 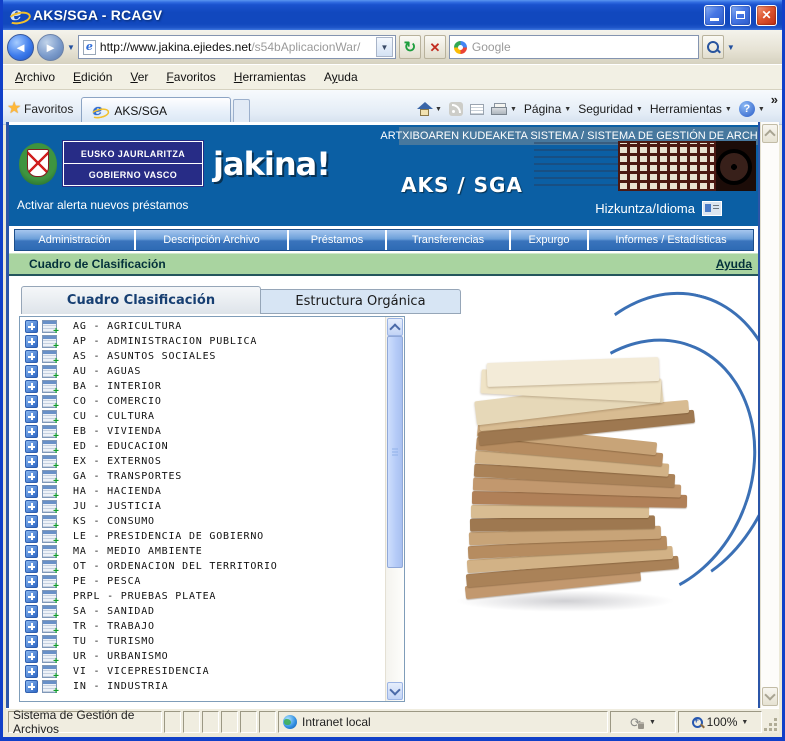 What do you see at coordinates (43, 110) in the screenshot?
I see `favorites-button: Favoritos` at bounding box center [43, 110].